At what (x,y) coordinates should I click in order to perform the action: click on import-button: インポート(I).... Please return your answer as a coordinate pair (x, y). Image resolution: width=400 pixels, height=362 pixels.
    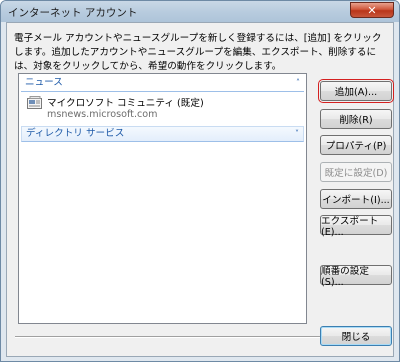
    Looking at the image, I should click on (356, 199).